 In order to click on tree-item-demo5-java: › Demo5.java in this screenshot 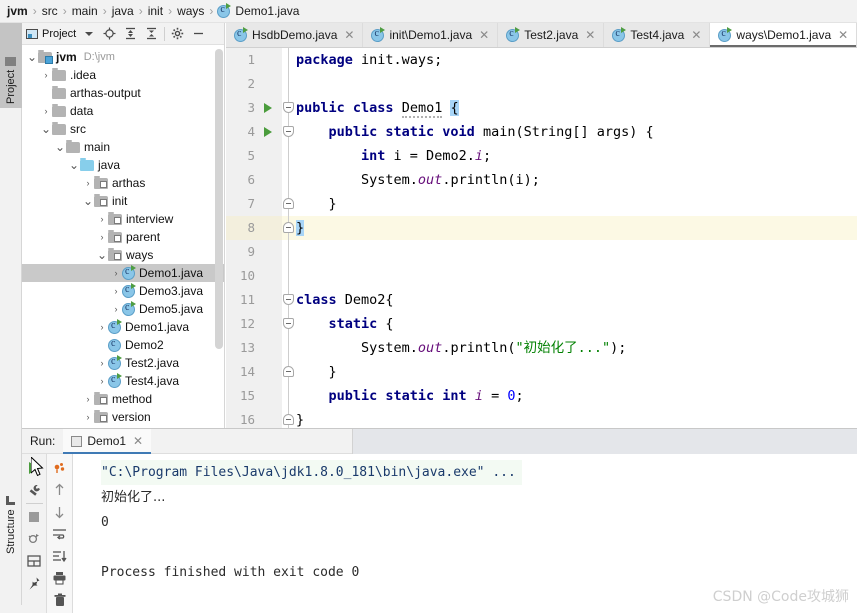, I will do `click(123, 309)`.